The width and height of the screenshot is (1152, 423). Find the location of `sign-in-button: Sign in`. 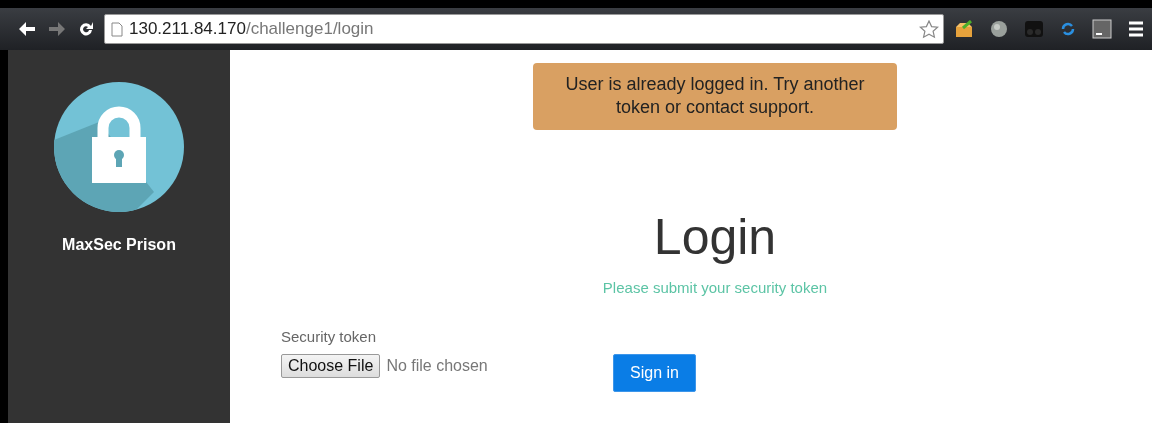

sign-in-button: Sign in is located at coordinates (654, 373).